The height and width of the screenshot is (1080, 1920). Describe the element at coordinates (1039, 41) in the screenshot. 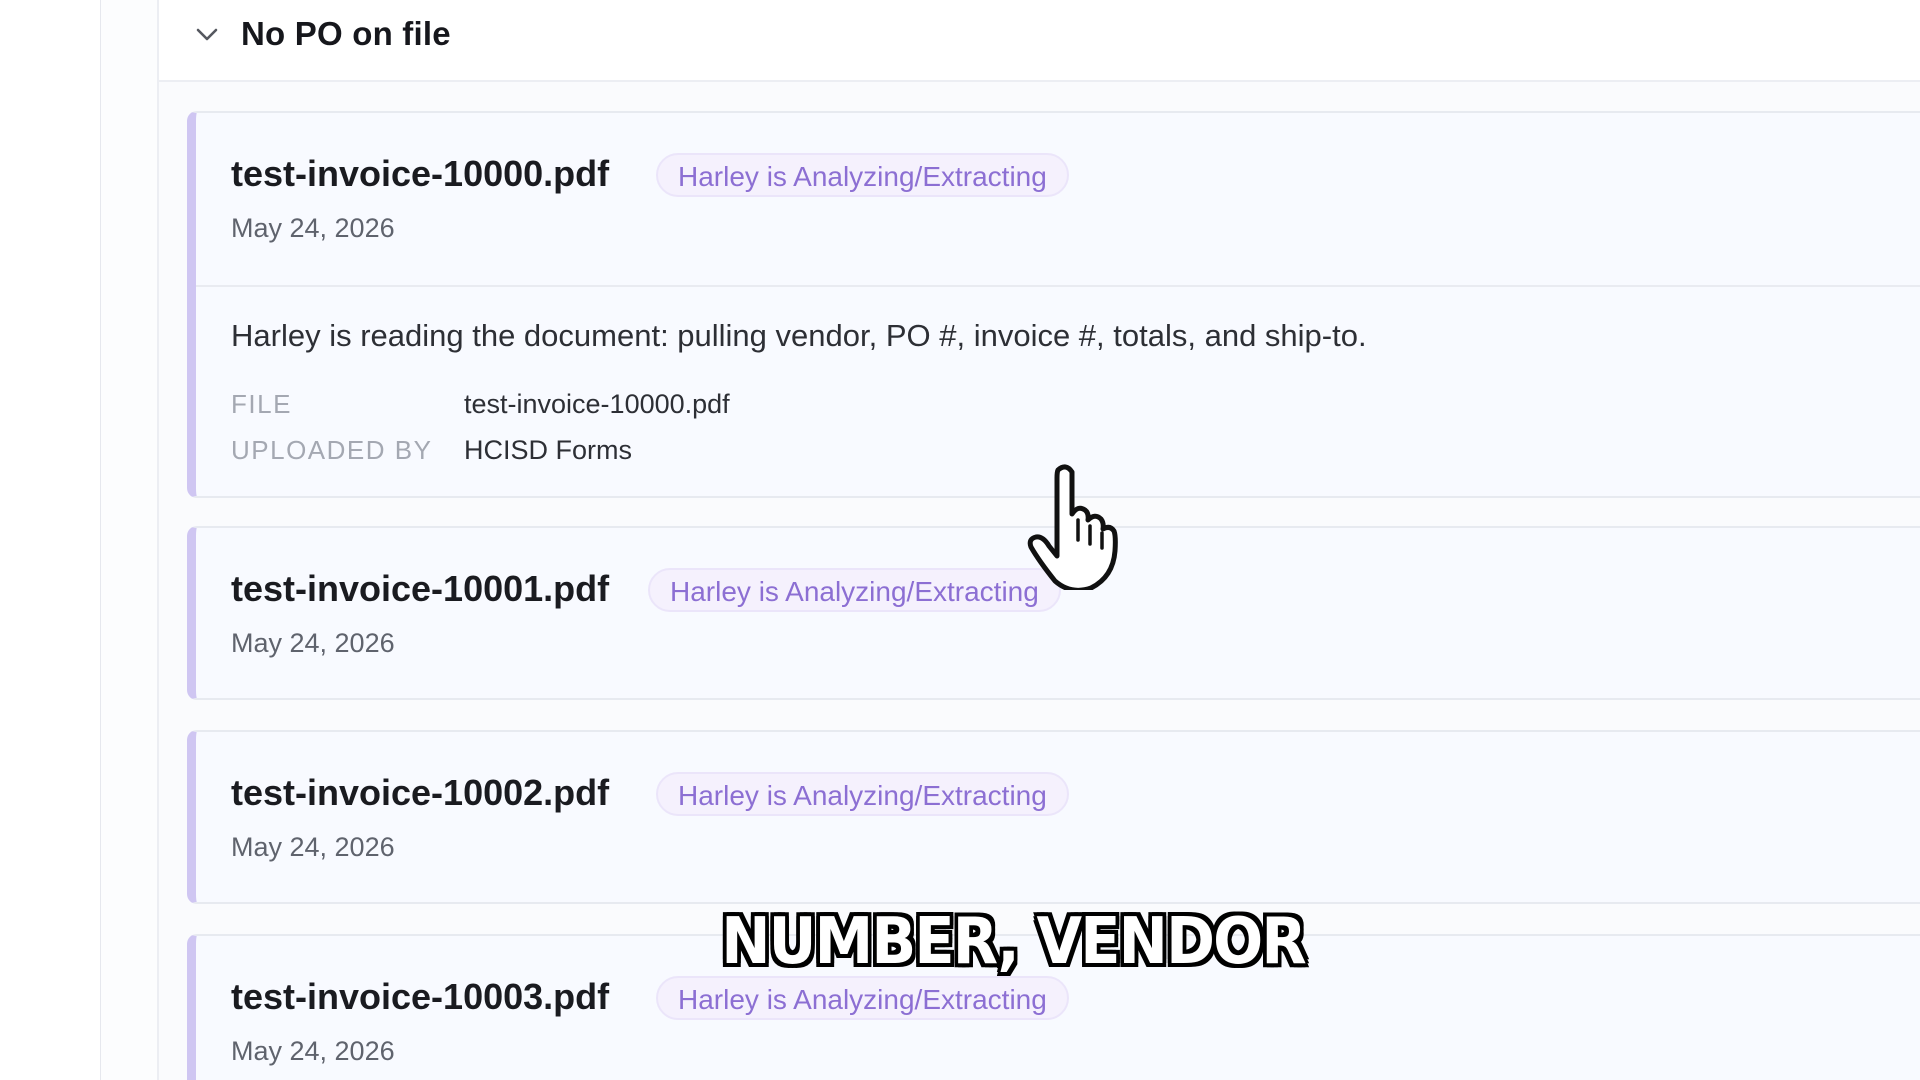

I see `section-header: No PO on file` at that location.